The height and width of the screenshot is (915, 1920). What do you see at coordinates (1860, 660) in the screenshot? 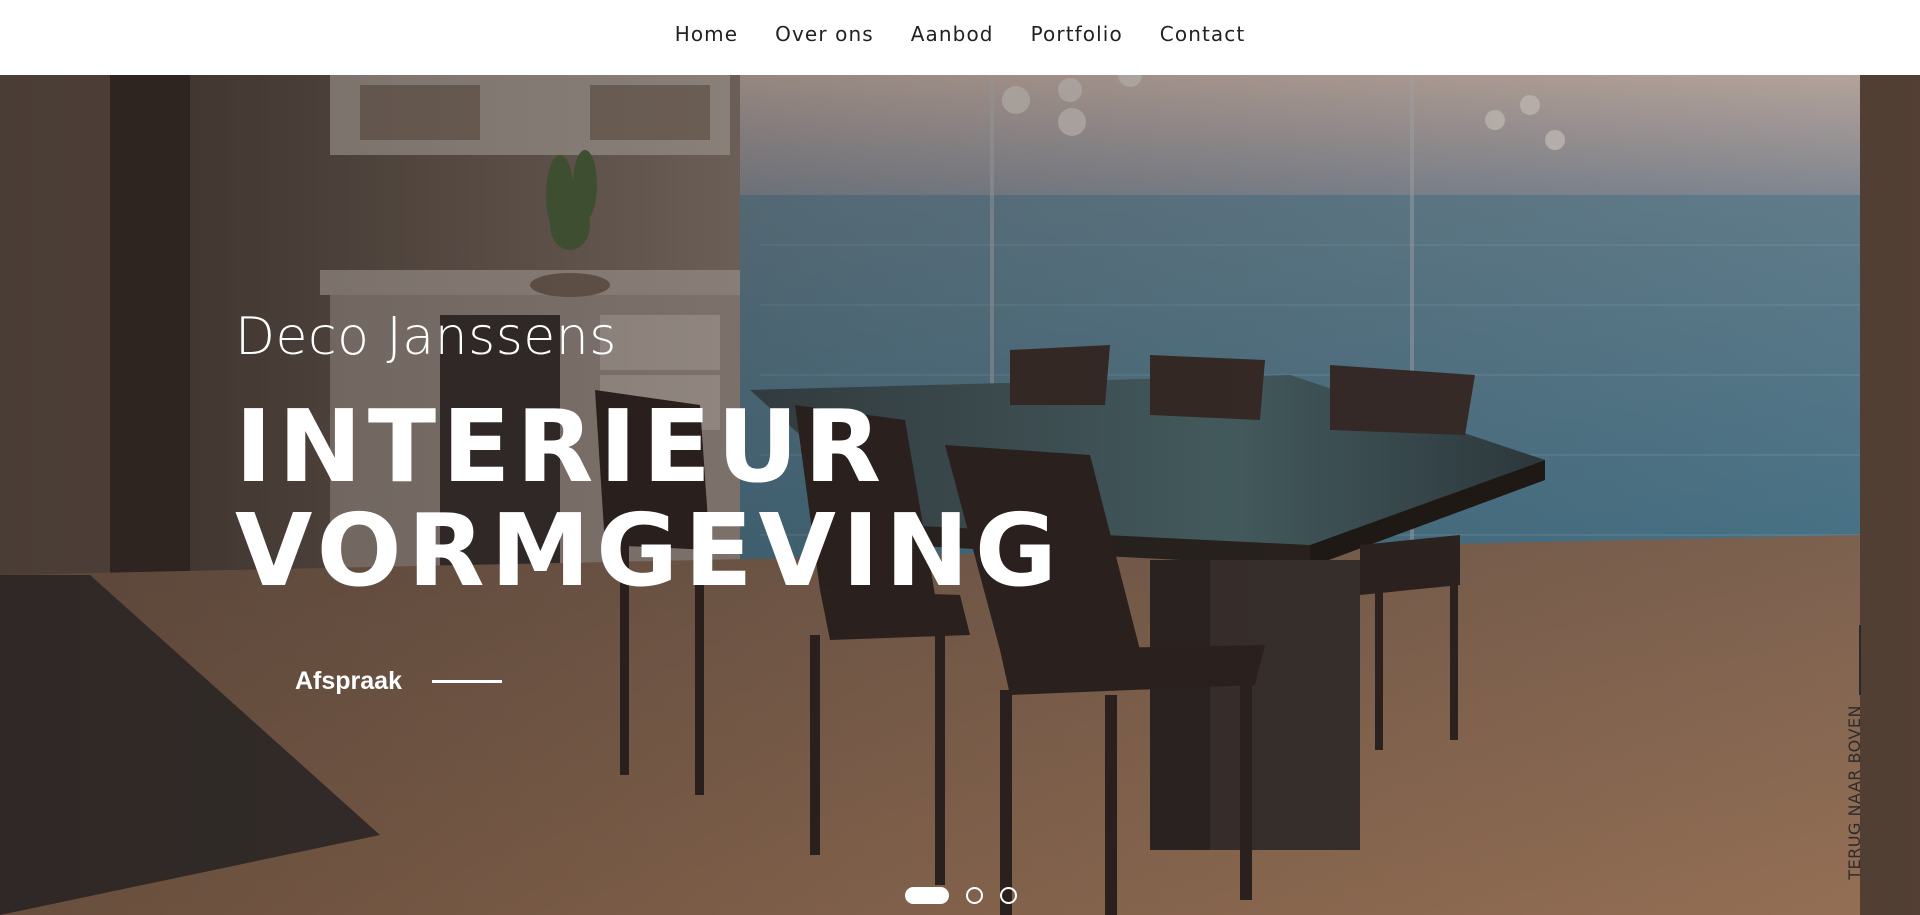
I see `back-to-top-line-icon` at bounding box center [1860, 660].